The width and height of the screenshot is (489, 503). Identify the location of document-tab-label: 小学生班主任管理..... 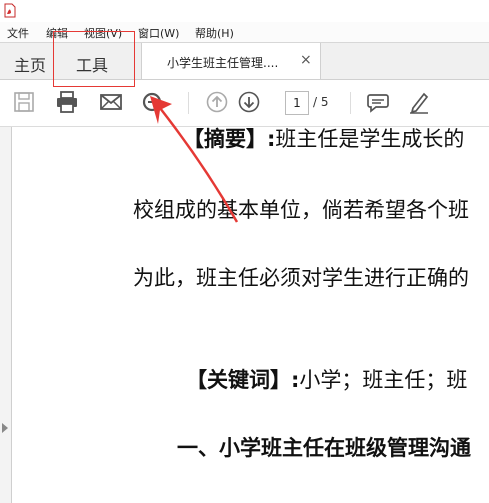
(223, 63).